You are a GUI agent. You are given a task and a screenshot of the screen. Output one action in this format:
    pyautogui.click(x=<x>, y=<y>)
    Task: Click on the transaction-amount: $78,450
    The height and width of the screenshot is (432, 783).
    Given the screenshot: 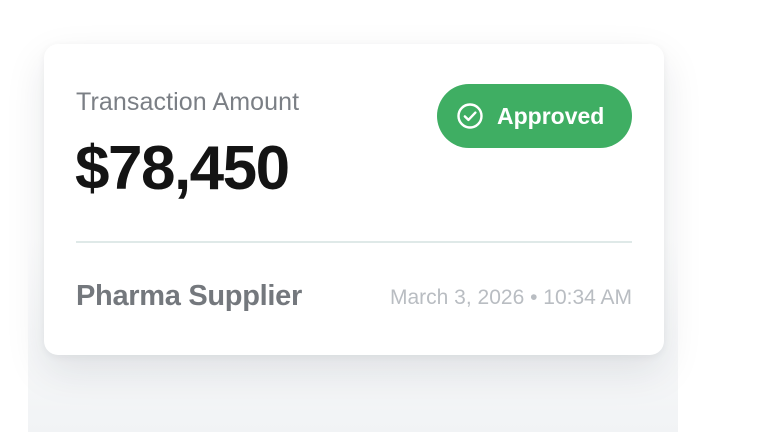 What is the action you would take?
    pyautogui.click(x=182, y=168)
    